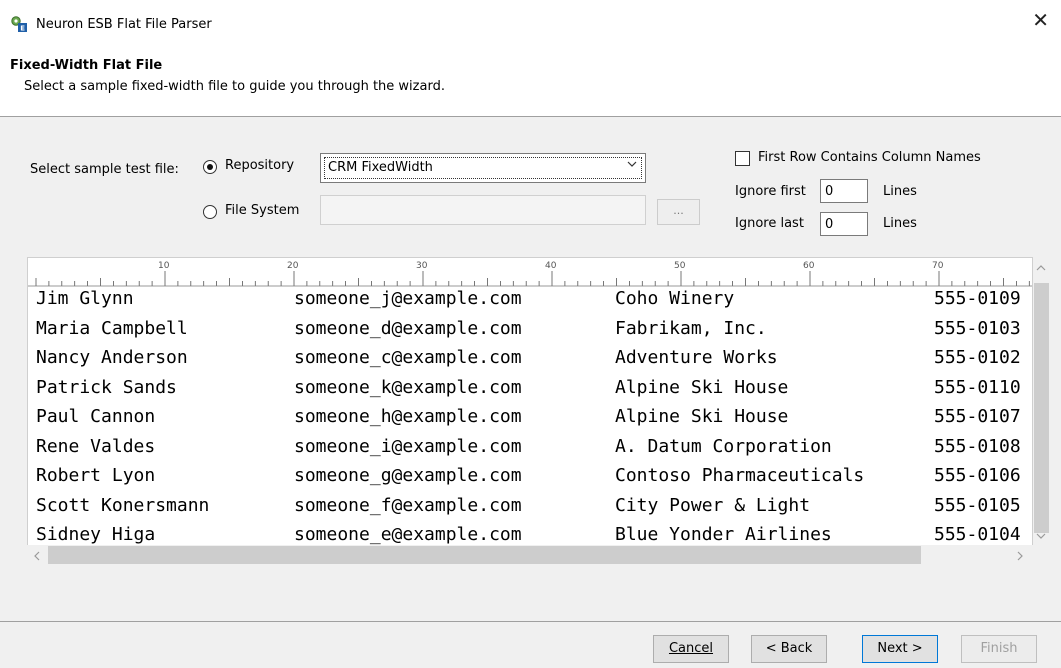  Describe the element at coordinates (632, 165) in the screenshot. I see `chevron-down-icon` at that location.